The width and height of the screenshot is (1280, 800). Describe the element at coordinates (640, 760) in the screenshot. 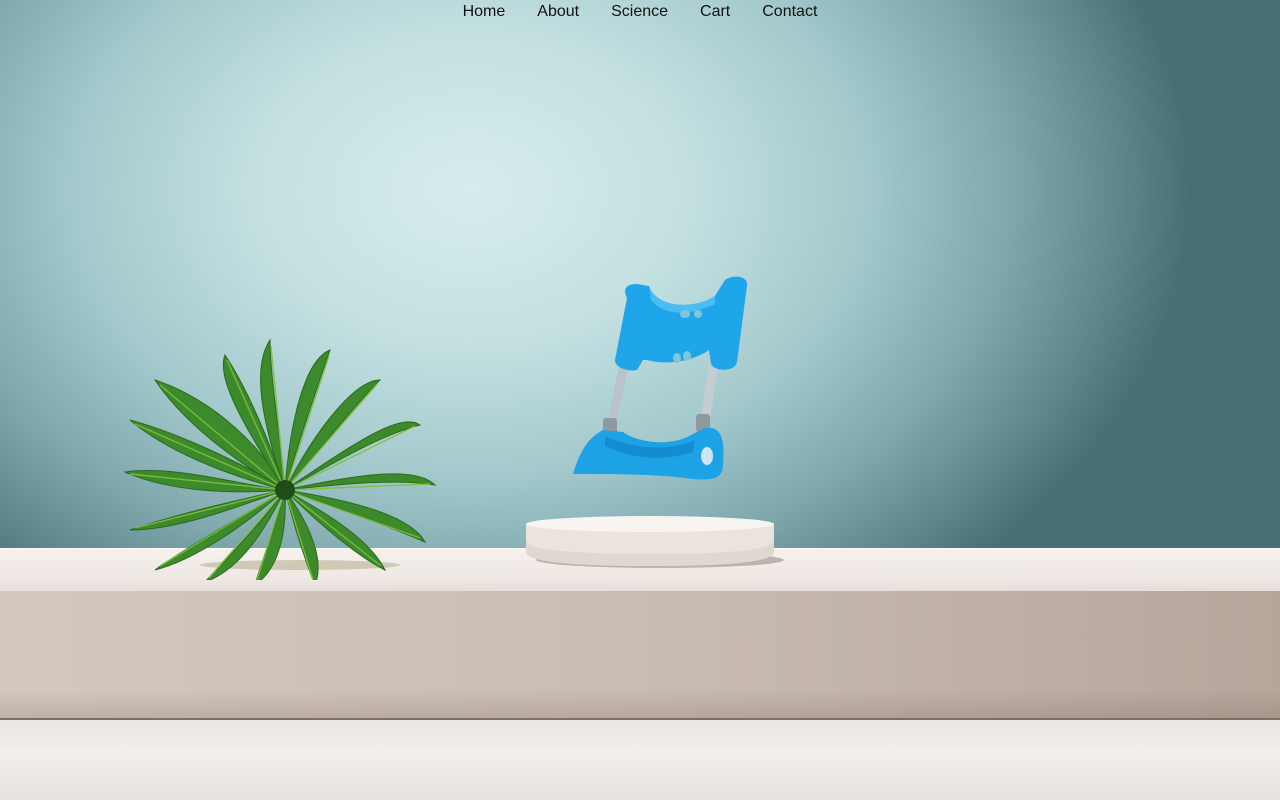

I see `floor` at that location.